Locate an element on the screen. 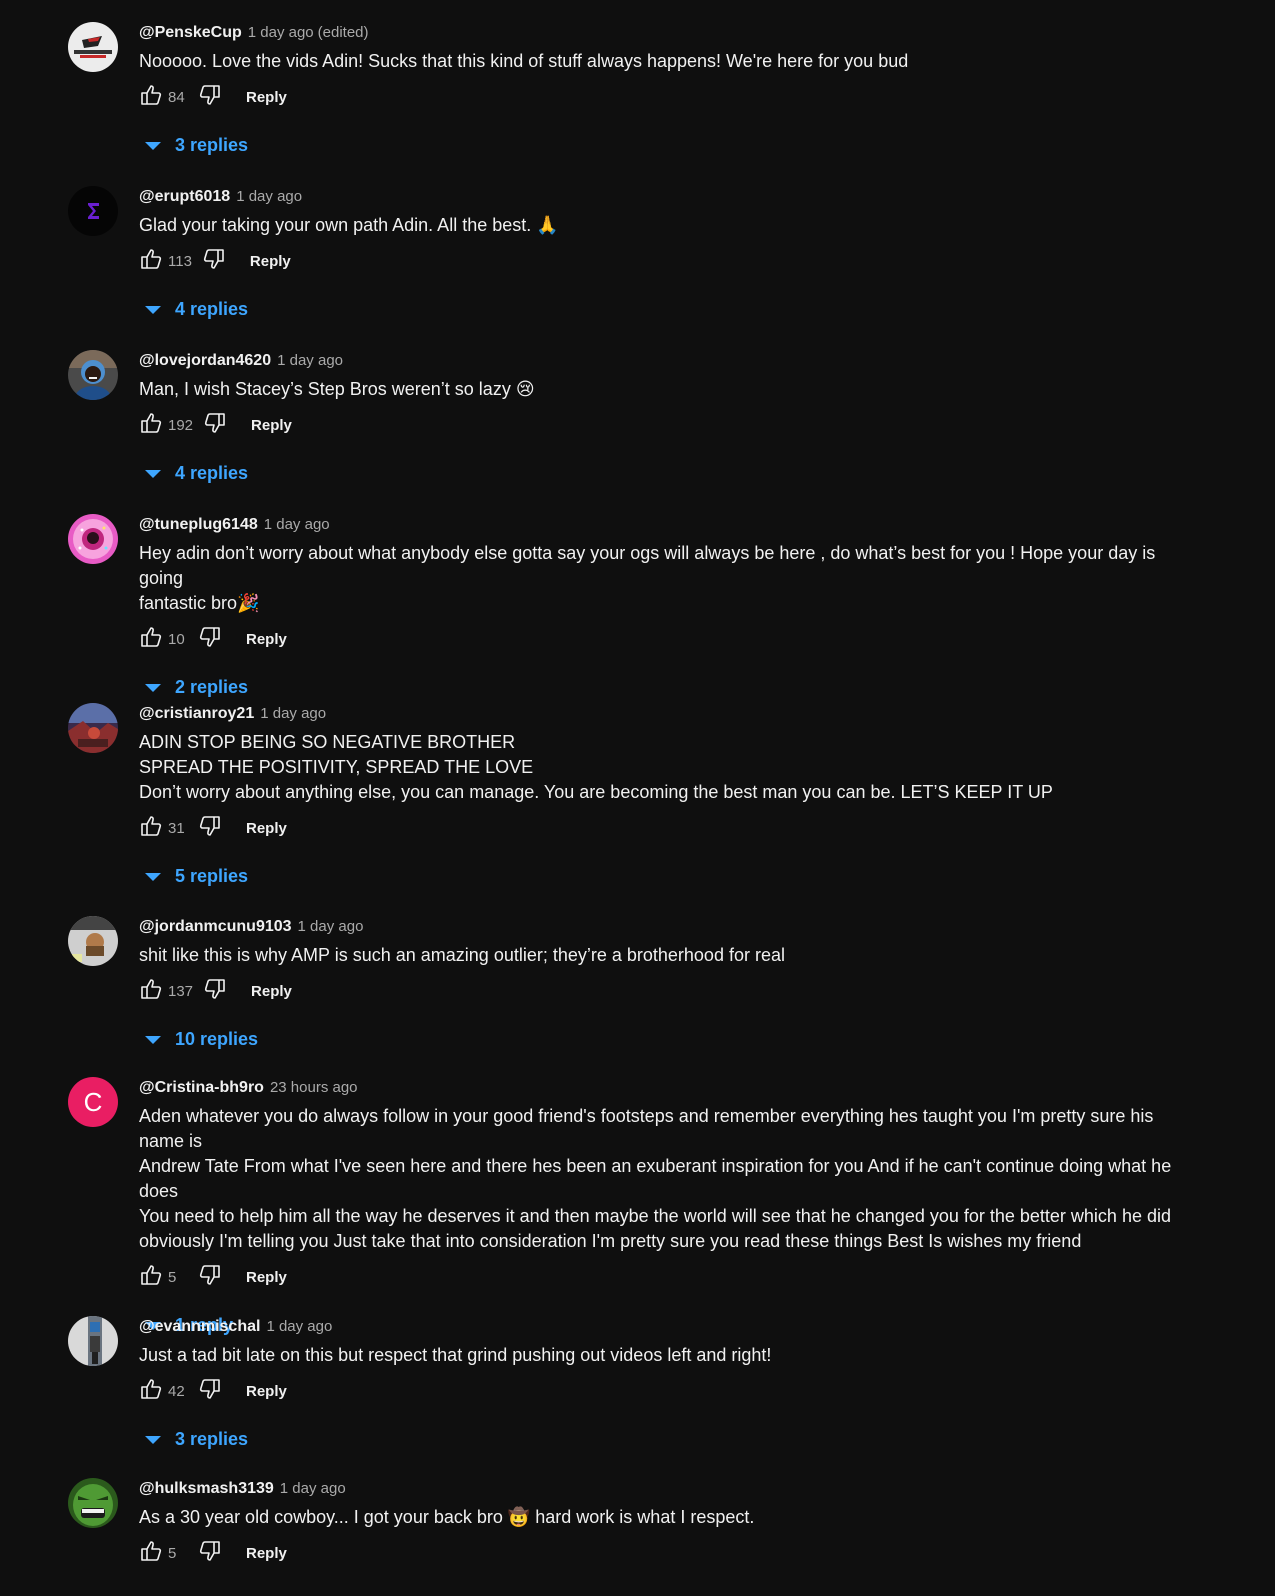 Image resolution: width=1275 pixels, height=1596 pixels. like-count: 84 is located at coordinates (176, 97).